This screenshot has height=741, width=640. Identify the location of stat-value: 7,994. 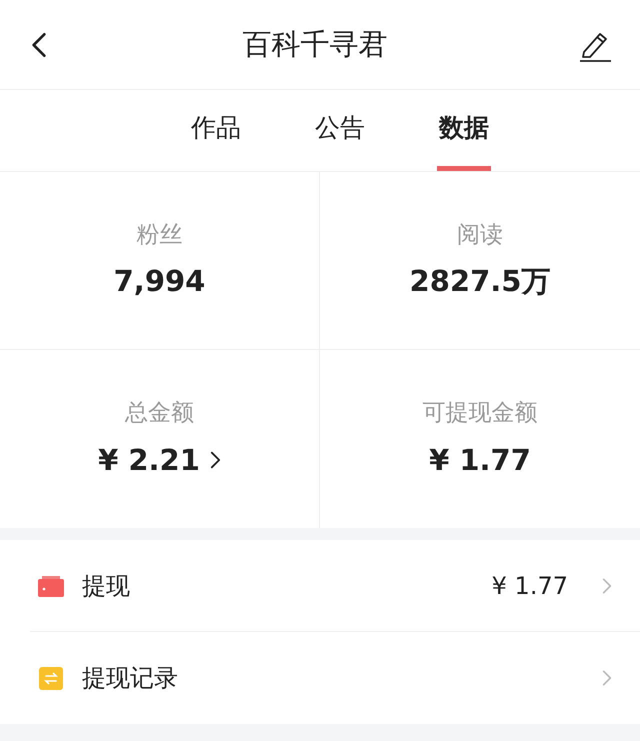
(160, 281).